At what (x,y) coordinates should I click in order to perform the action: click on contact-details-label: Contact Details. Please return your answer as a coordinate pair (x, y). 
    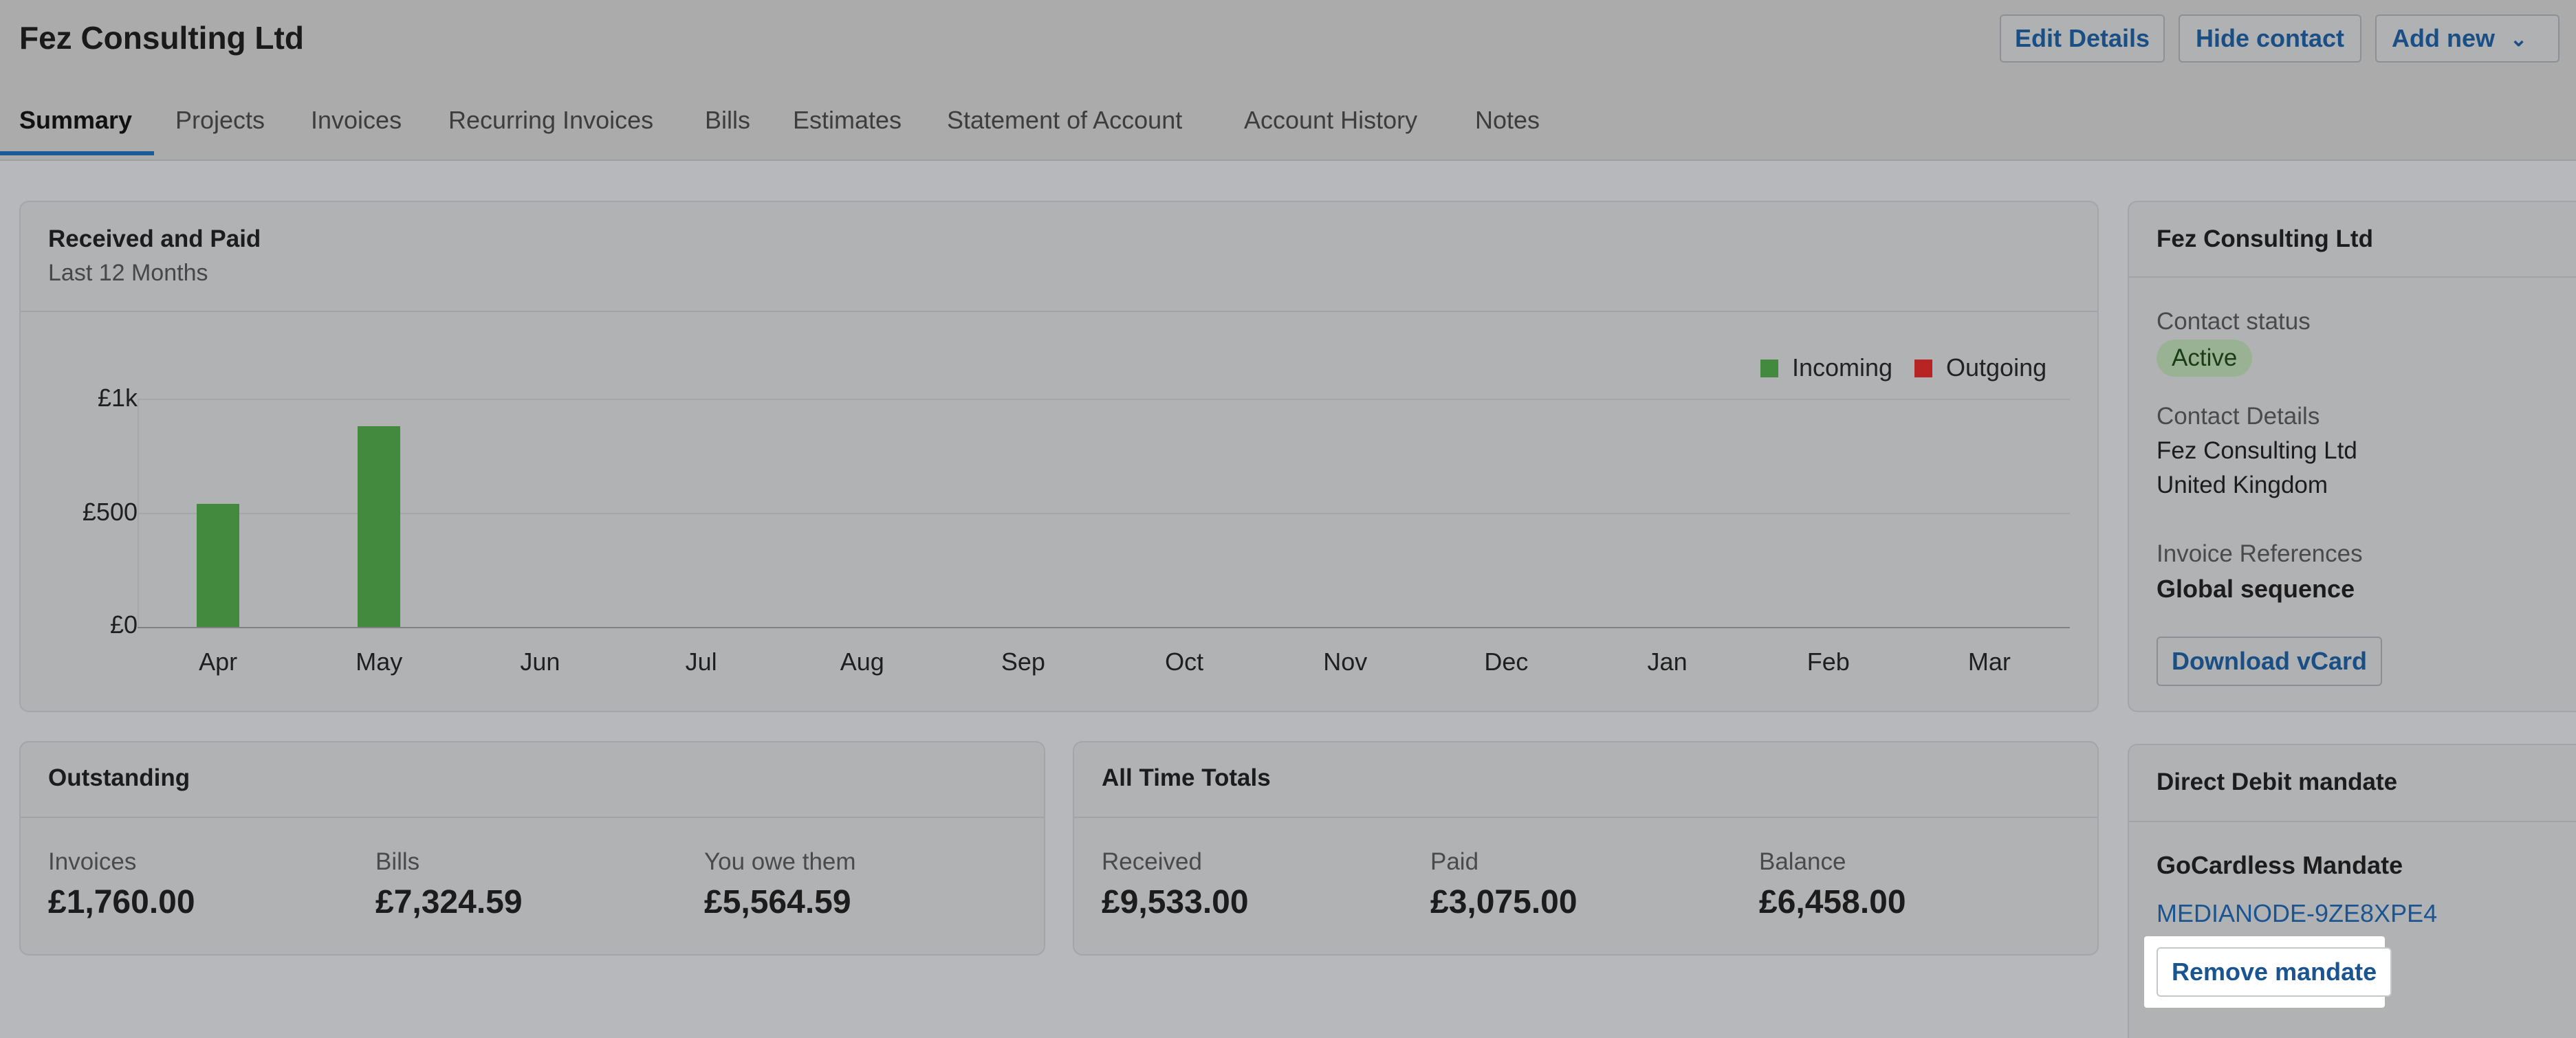
    Looking at the image, I should click on (2238, 416).